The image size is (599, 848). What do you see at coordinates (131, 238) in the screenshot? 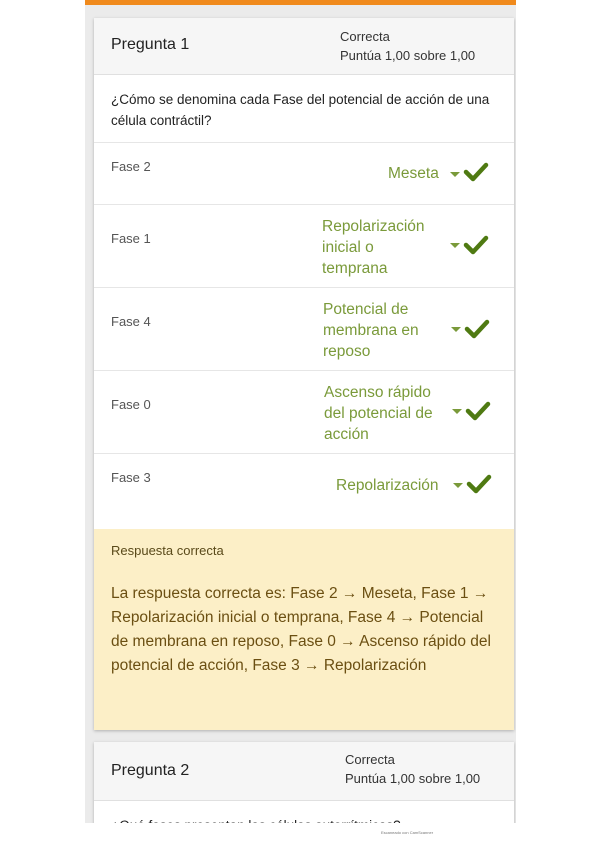
I see `row-label: Fase 1` at bounding box center [131, 238].